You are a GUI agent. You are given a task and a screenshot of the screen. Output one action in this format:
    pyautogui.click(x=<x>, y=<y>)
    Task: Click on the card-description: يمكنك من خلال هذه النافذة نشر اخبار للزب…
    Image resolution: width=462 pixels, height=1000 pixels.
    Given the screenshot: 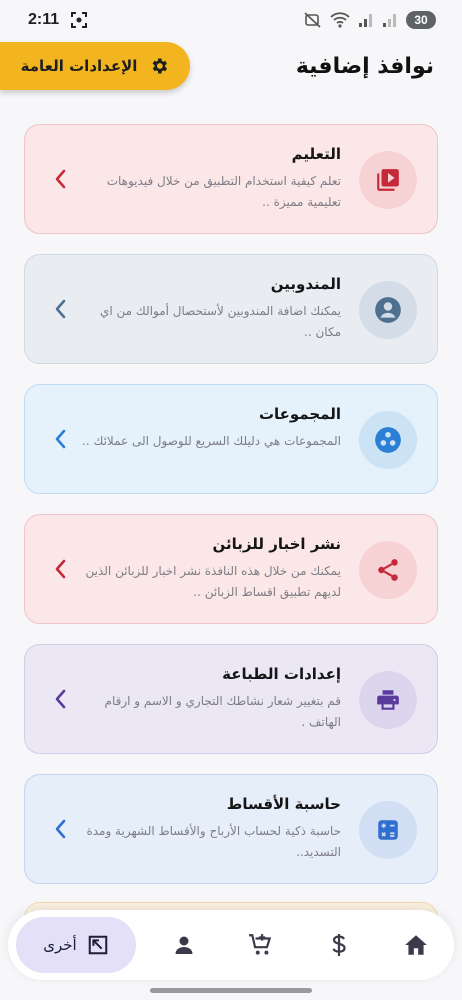 What is the action you would take?
    pyautogui.click(x=213, y=581)
    